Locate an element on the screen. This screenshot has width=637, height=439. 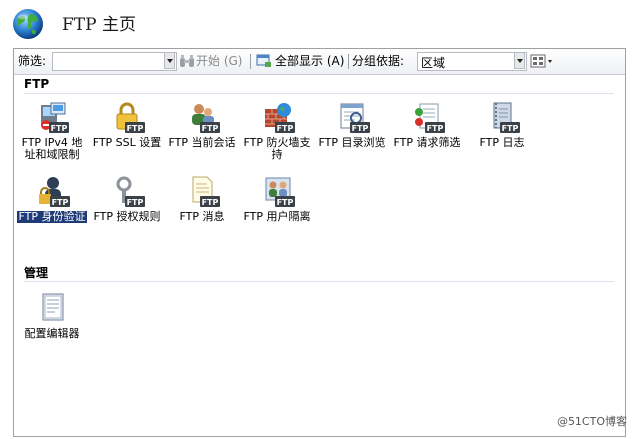
feature-ftp-logging: FTP FTP 日志 is located at coordinates (502, 133).